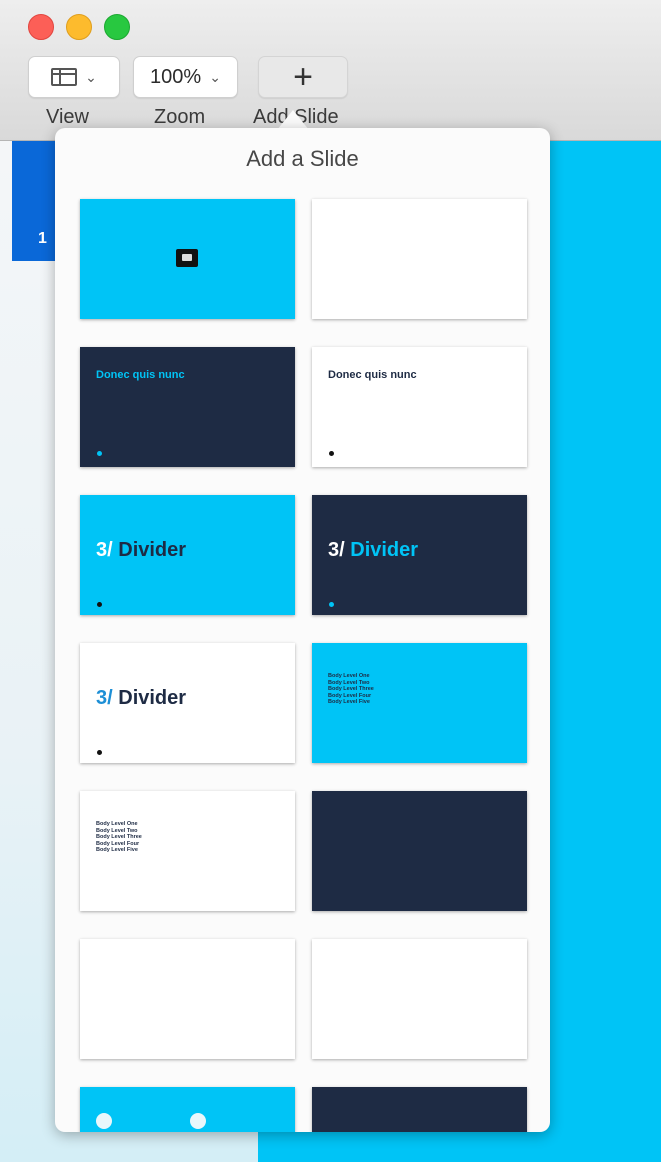 The image size is (661, 1162). What do you see at coordinates (293, 120) in the screenshot?
I see `popover-arrow` at bounding box center [293, 120].